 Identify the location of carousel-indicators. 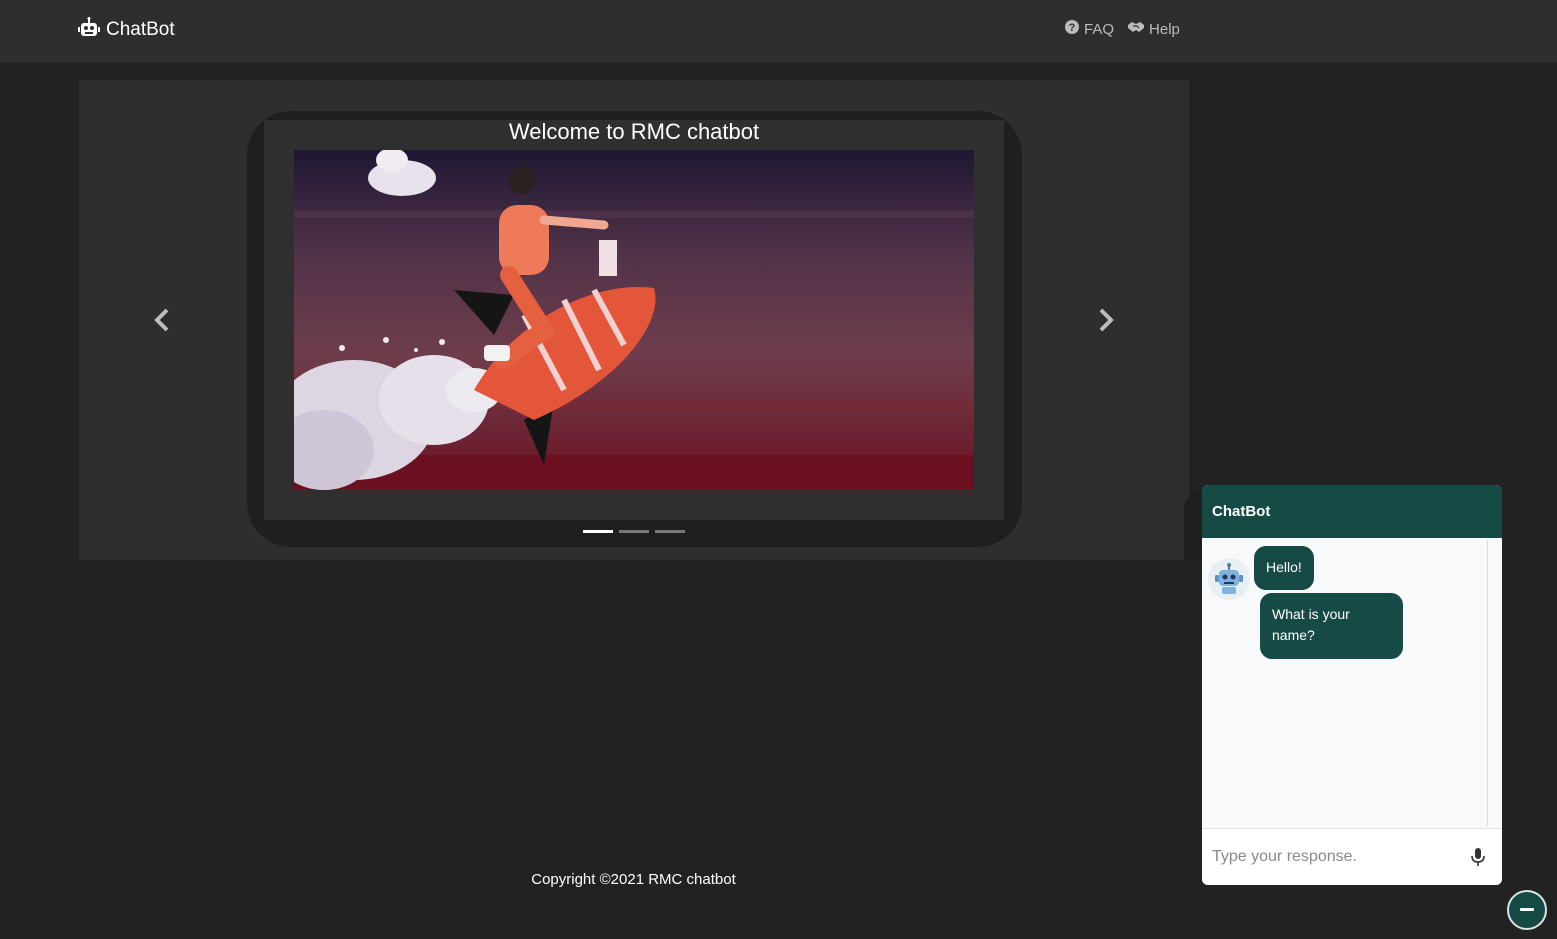
(634, 531).